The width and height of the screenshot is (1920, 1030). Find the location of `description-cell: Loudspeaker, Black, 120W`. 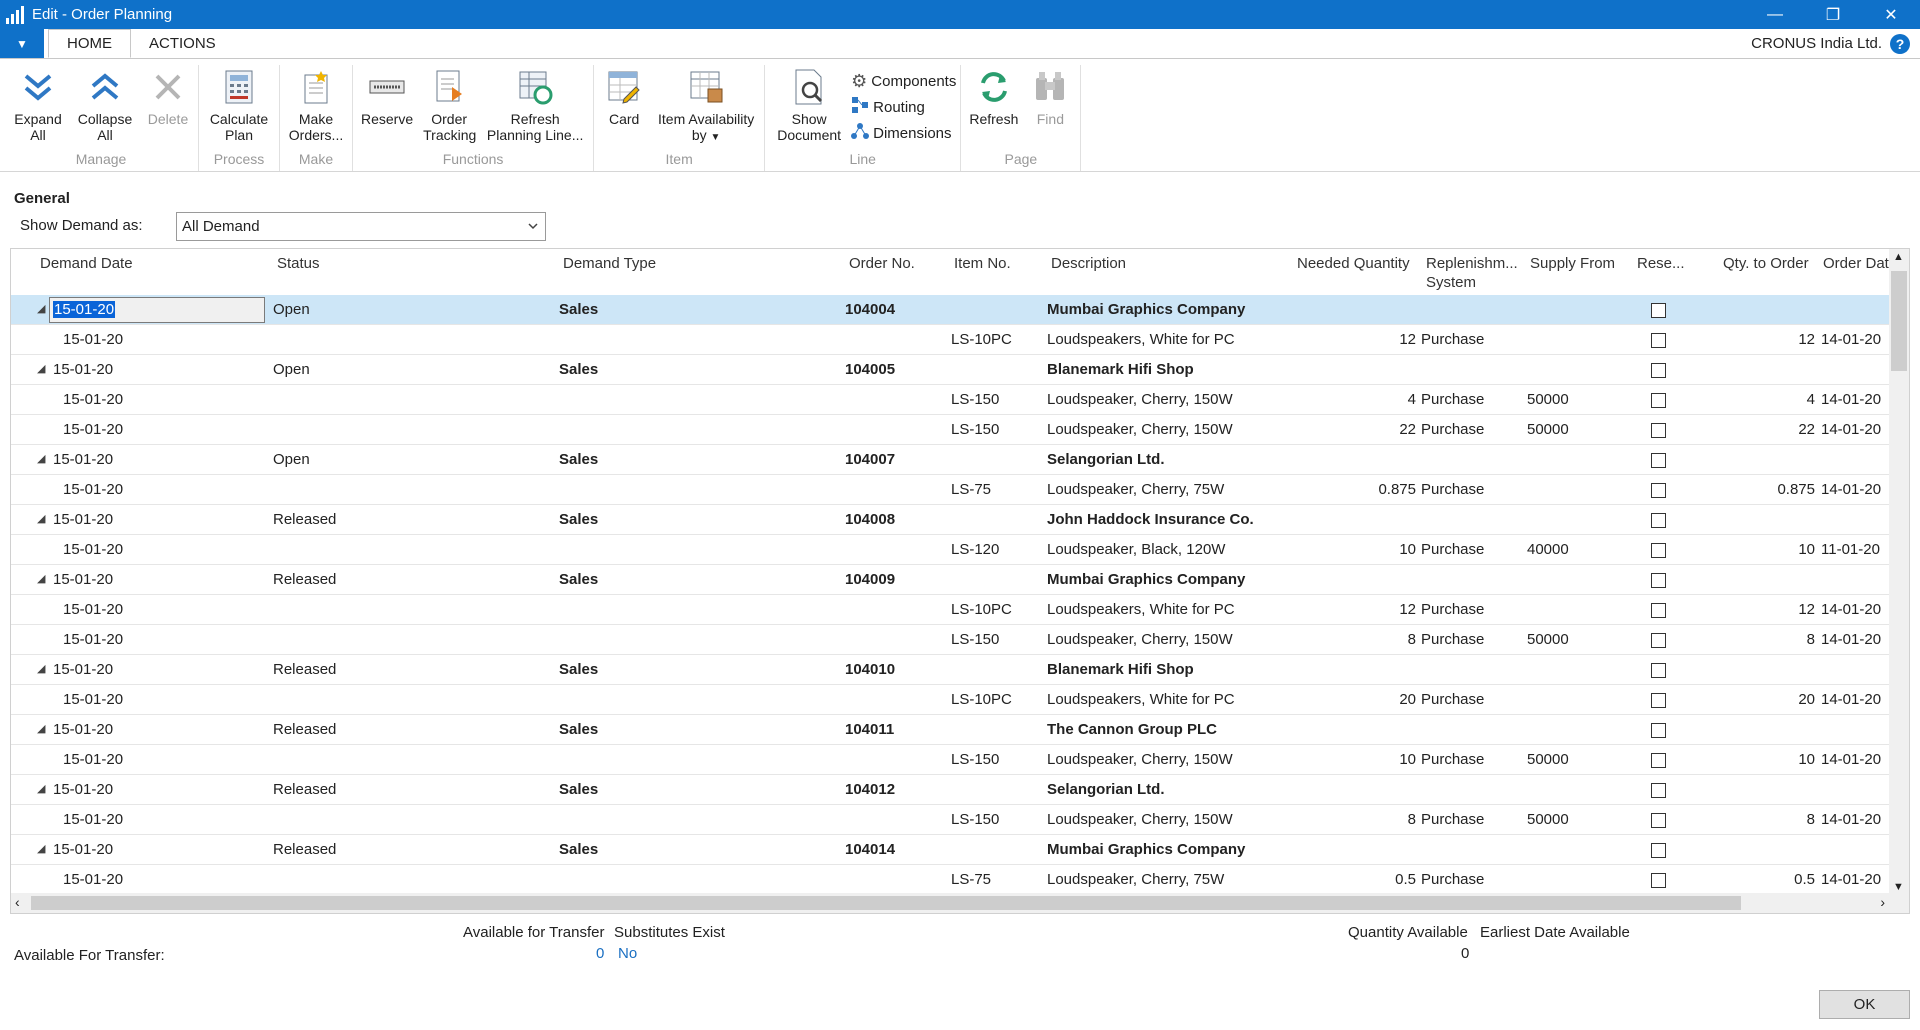

description-cell: Loudspeaker, Black, 120W is located at coordinates (1136, 549).